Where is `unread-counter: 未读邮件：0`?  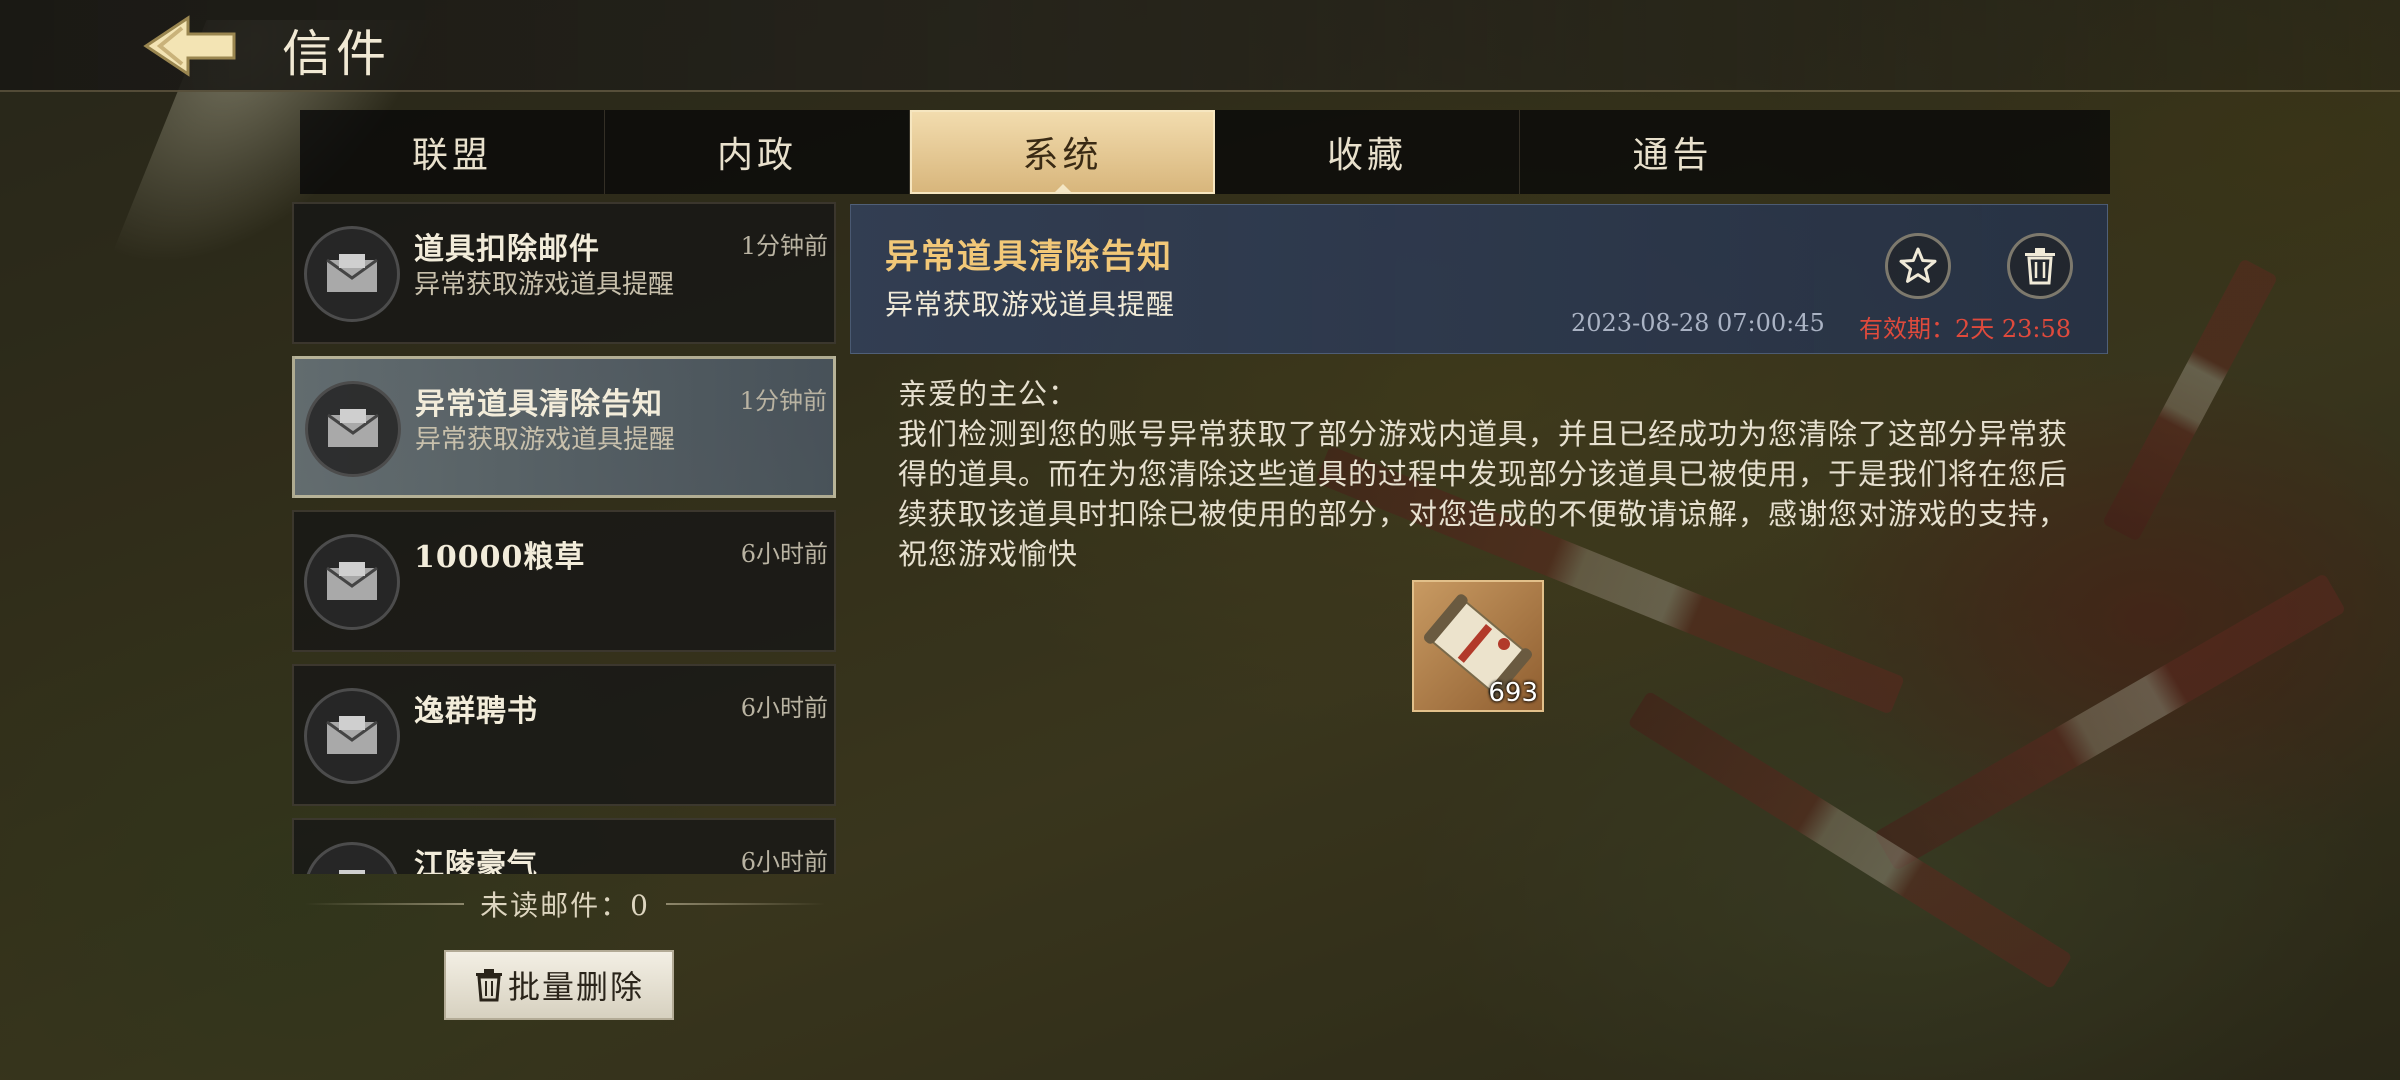
unread-counter: 未读邮件：0 is located at coordinates (565, 904).